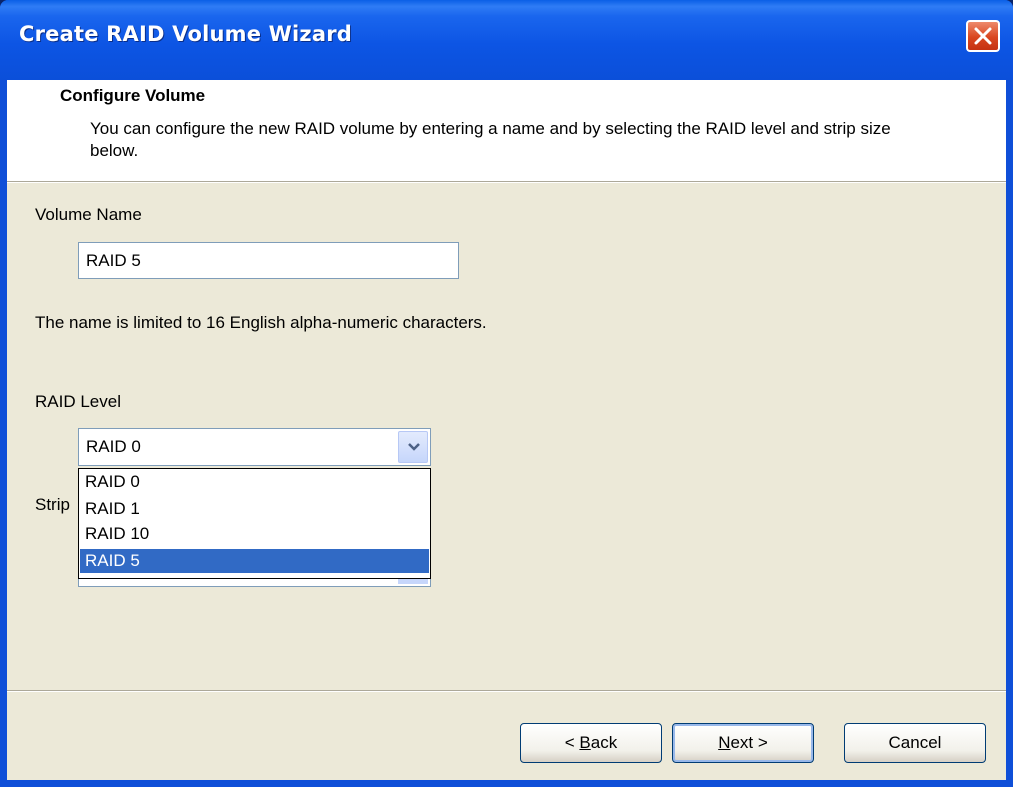 Image resolution: width=1013 pixels, height=787 pixels. Describe the element at coordinates (254, 447) in the screenshot. I see `raid-level-select: RAID 0` at that location.